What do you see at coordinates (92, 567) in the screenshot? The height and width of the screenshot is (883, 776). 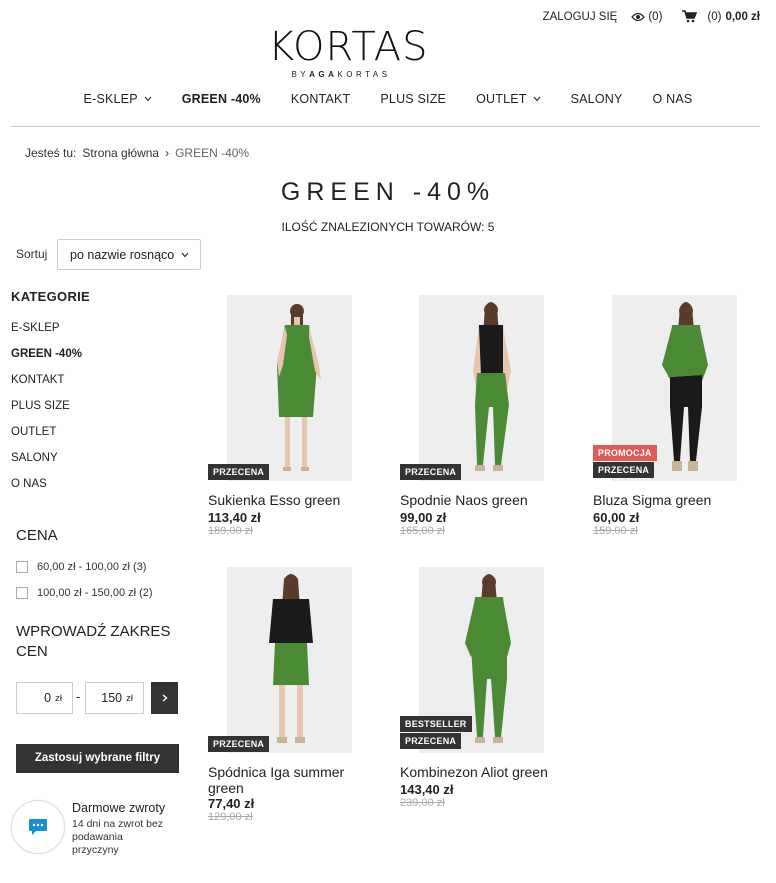 I see `price-option-label: 60,00 zł - 100,00 zł (3)` at bounding box center [92, 567].